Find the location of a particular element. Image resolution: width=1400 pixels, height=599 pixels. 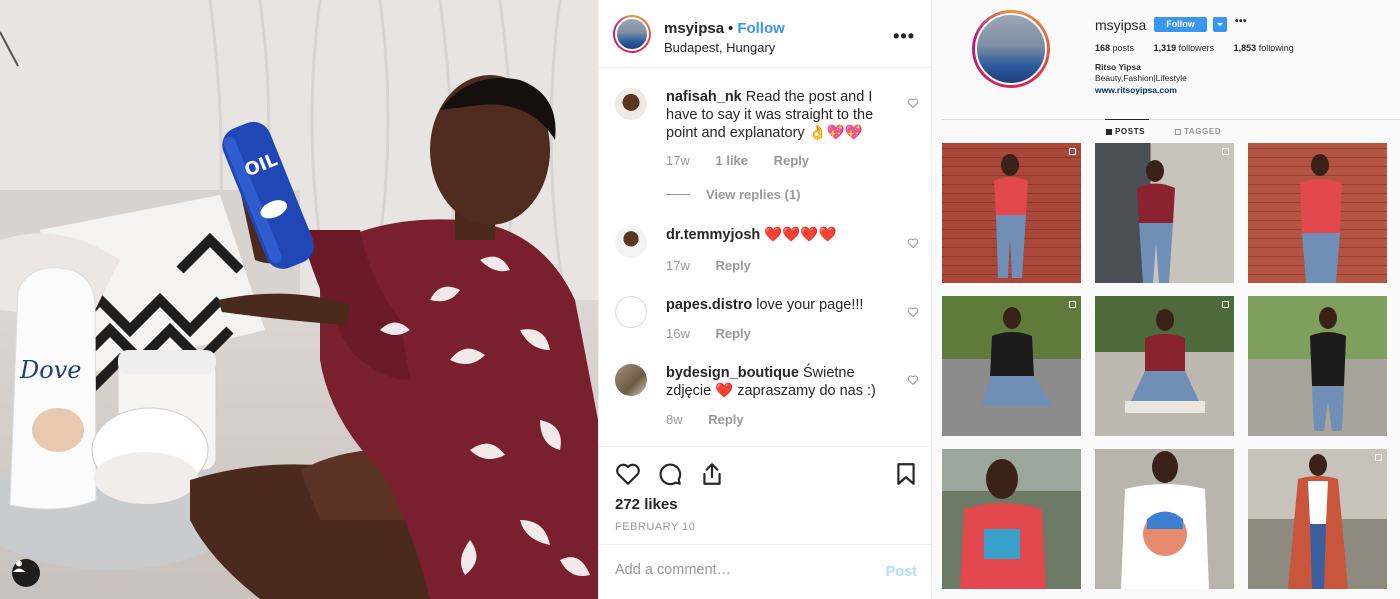

grid-icon is located at coordinates (1109, 131).